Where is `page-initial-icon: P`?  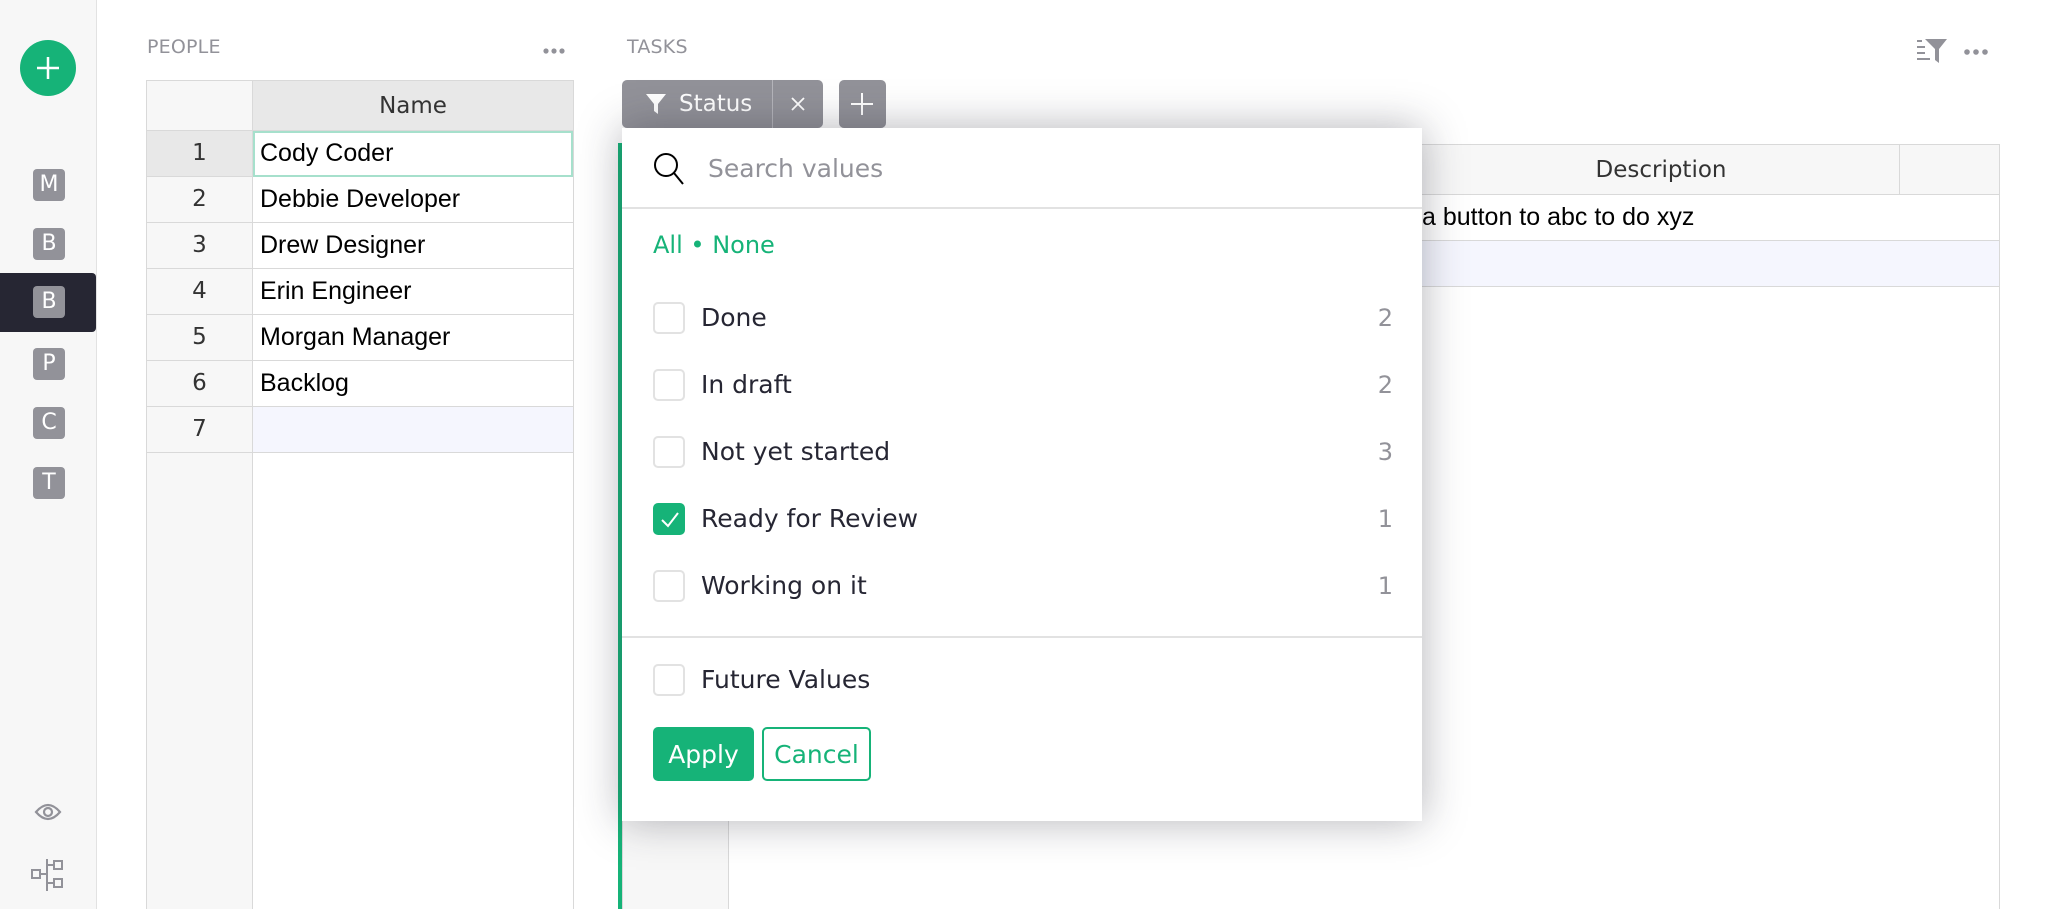
page-initial-icon: P is located at coordinates (49, 364).